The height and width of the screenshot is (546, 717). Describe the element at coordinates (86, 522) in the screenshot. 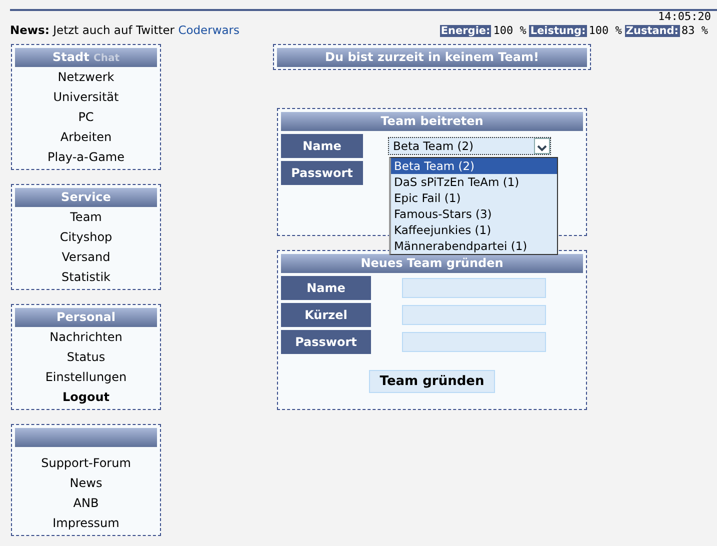

I see `sidebar-link: Impressum` at that location.